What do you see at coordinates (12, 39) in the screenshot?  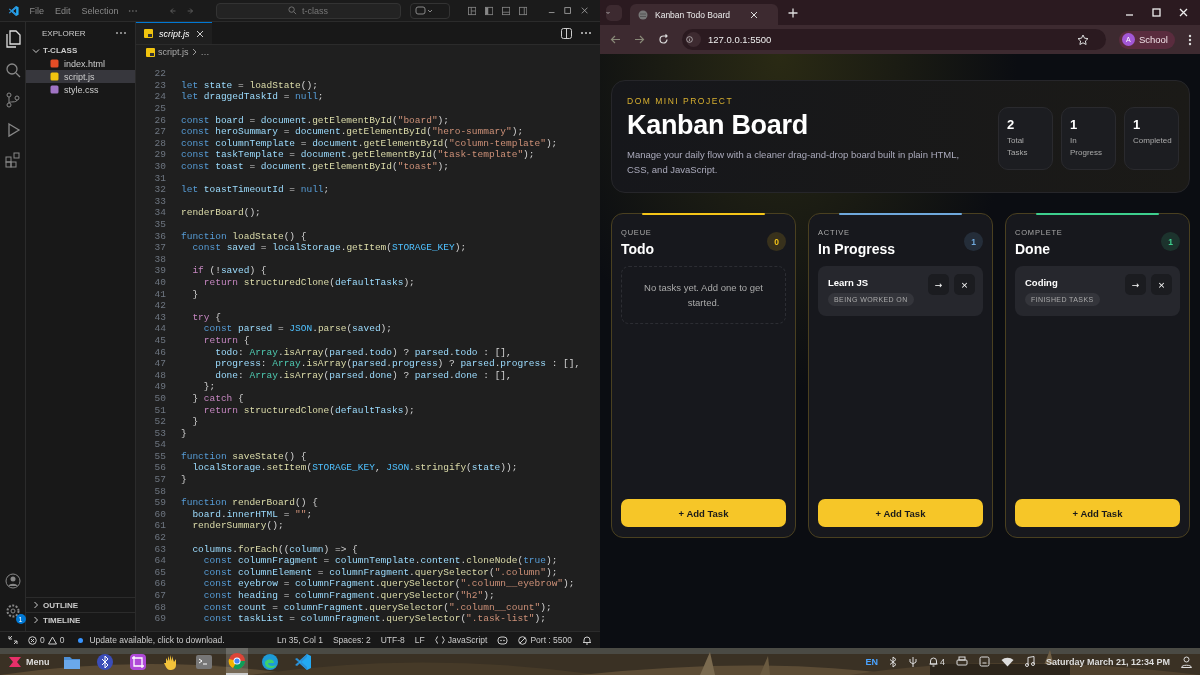 I see `files-icon` at bounding box center [12, 39].